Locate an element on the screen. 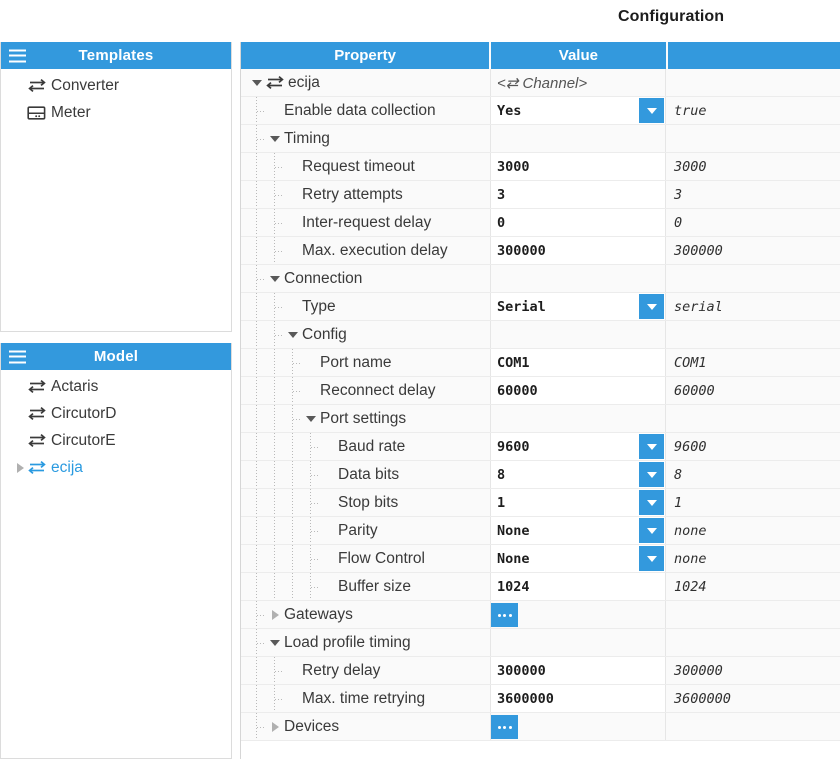  templates-panel-title: Templates is located at coordinates (116, 55).